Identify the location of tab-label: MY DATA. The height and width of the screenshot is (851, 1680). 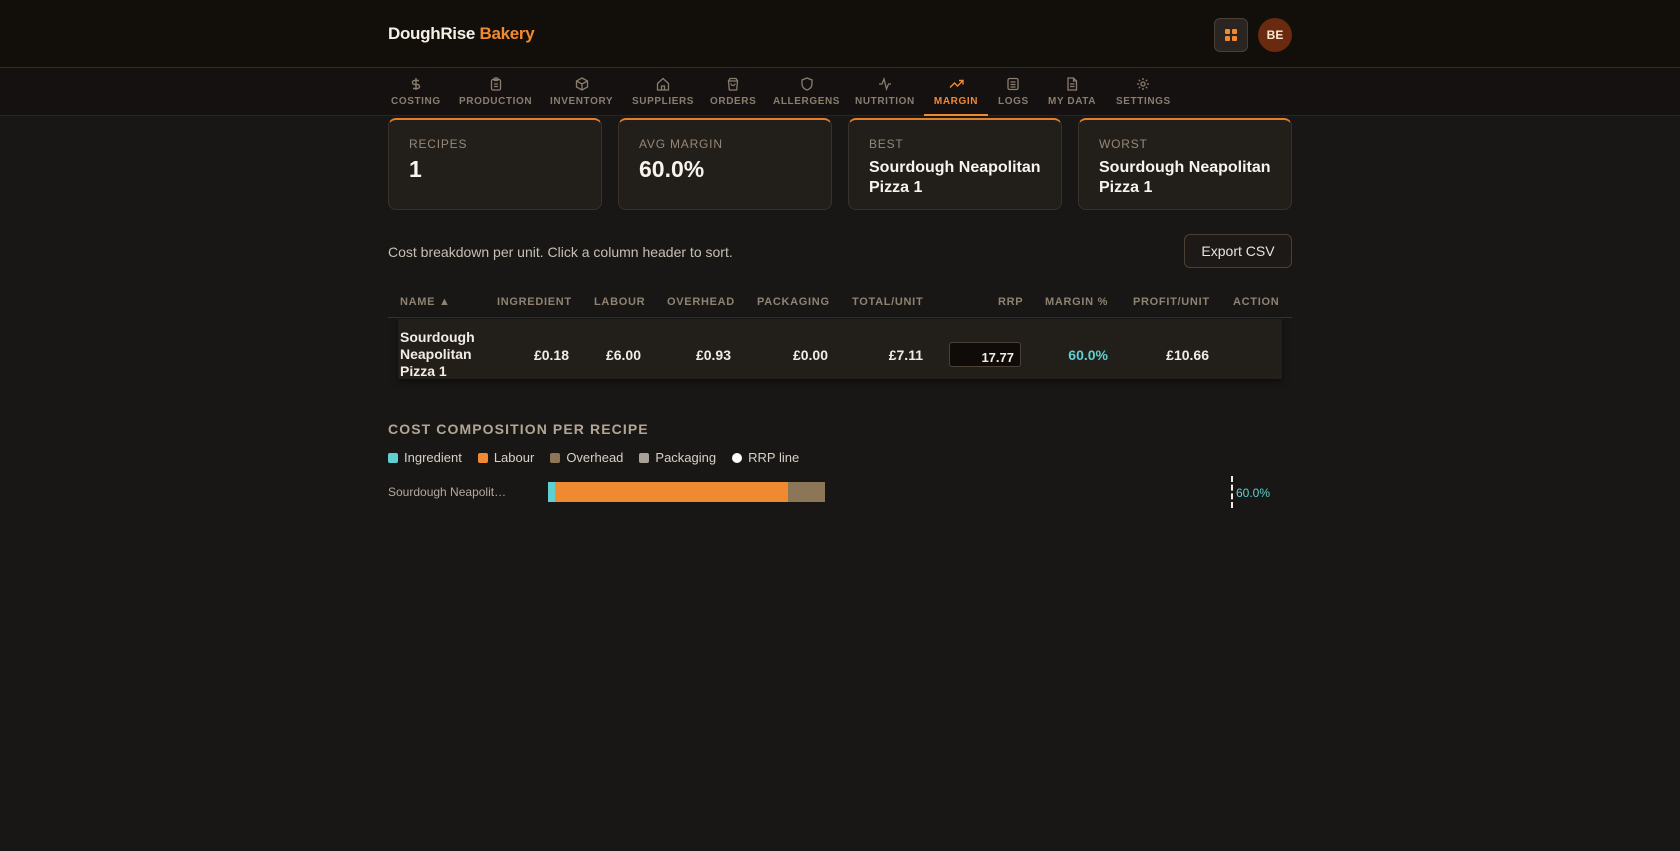
(1072, 101).